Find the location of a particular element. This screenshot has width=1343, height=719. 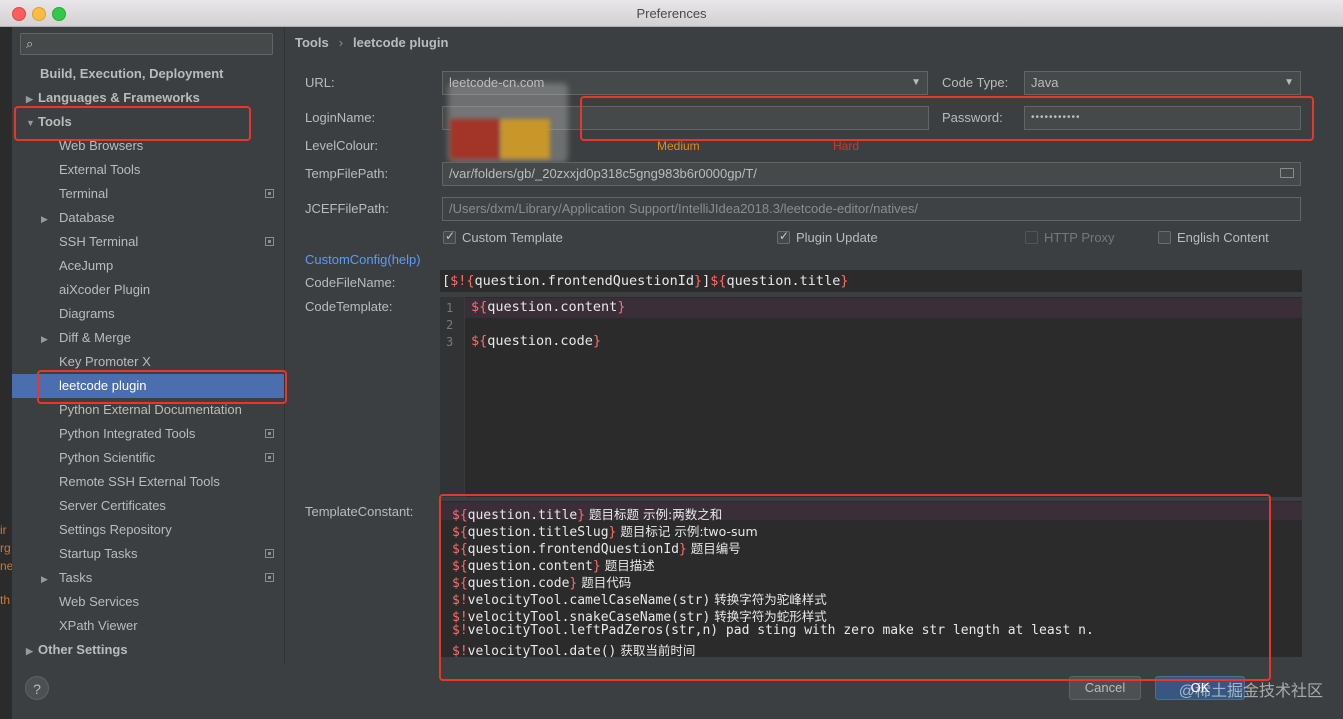

sidebar-item-tools: ▼ Tools is located at coordinates (49, 122).